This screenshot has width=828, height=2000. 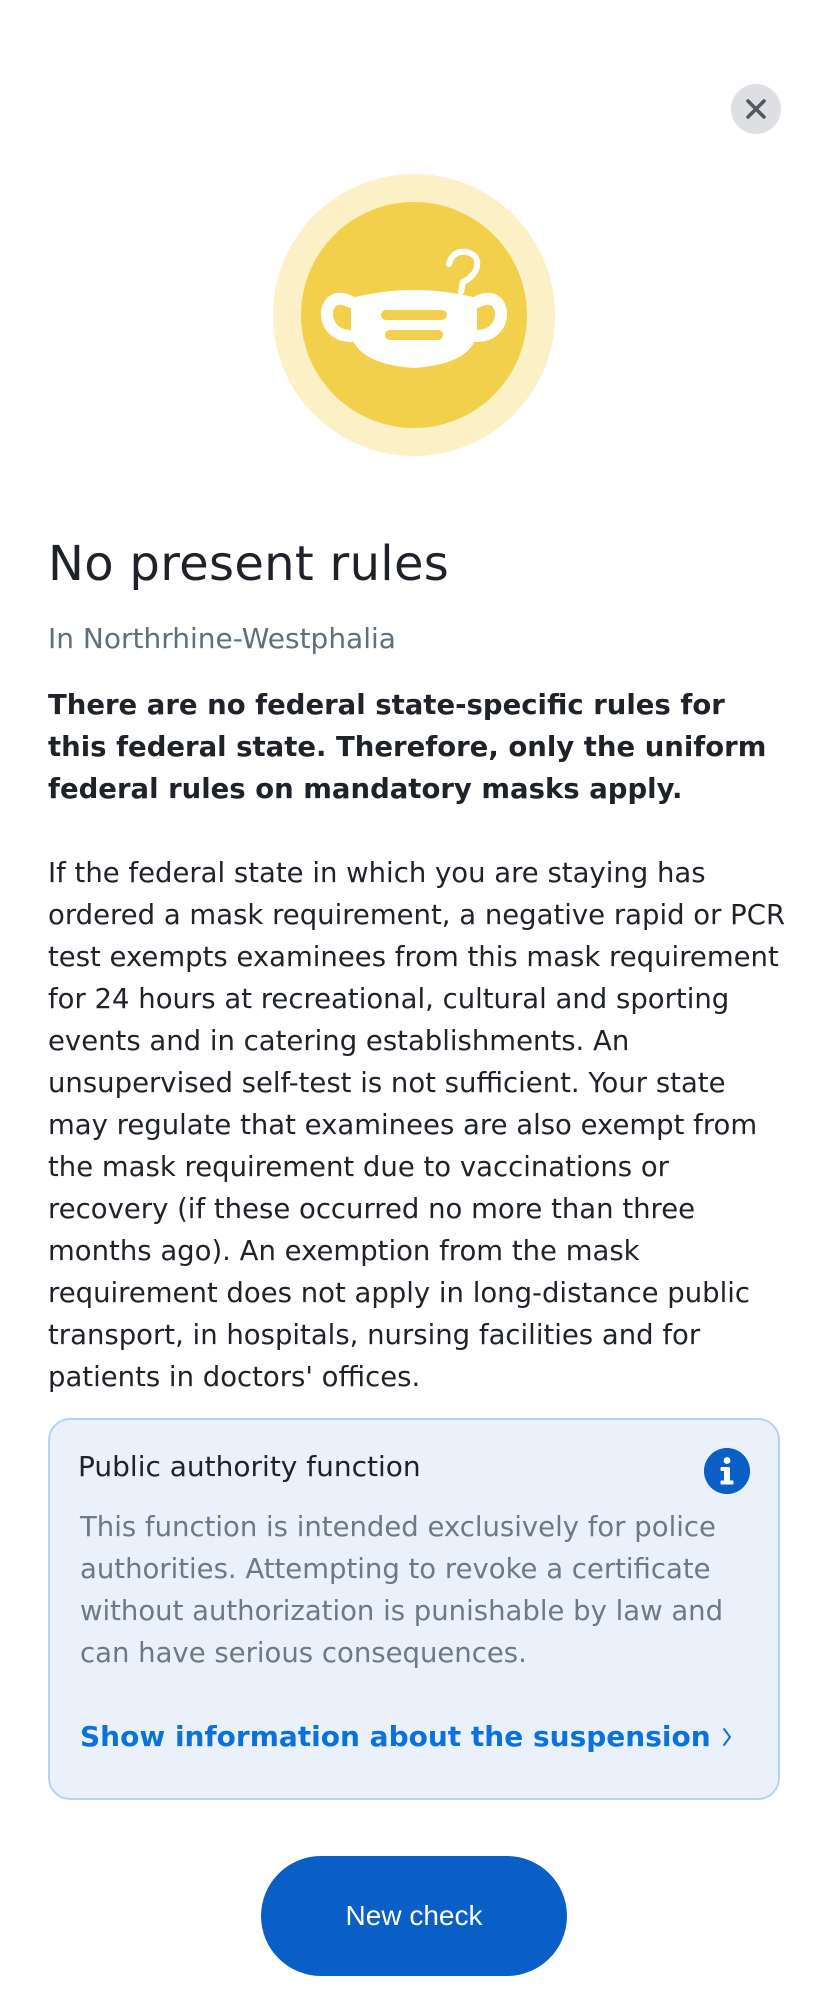 I want to click on info-link-label: Show information about the suspension, so click(x=395, y=1736).